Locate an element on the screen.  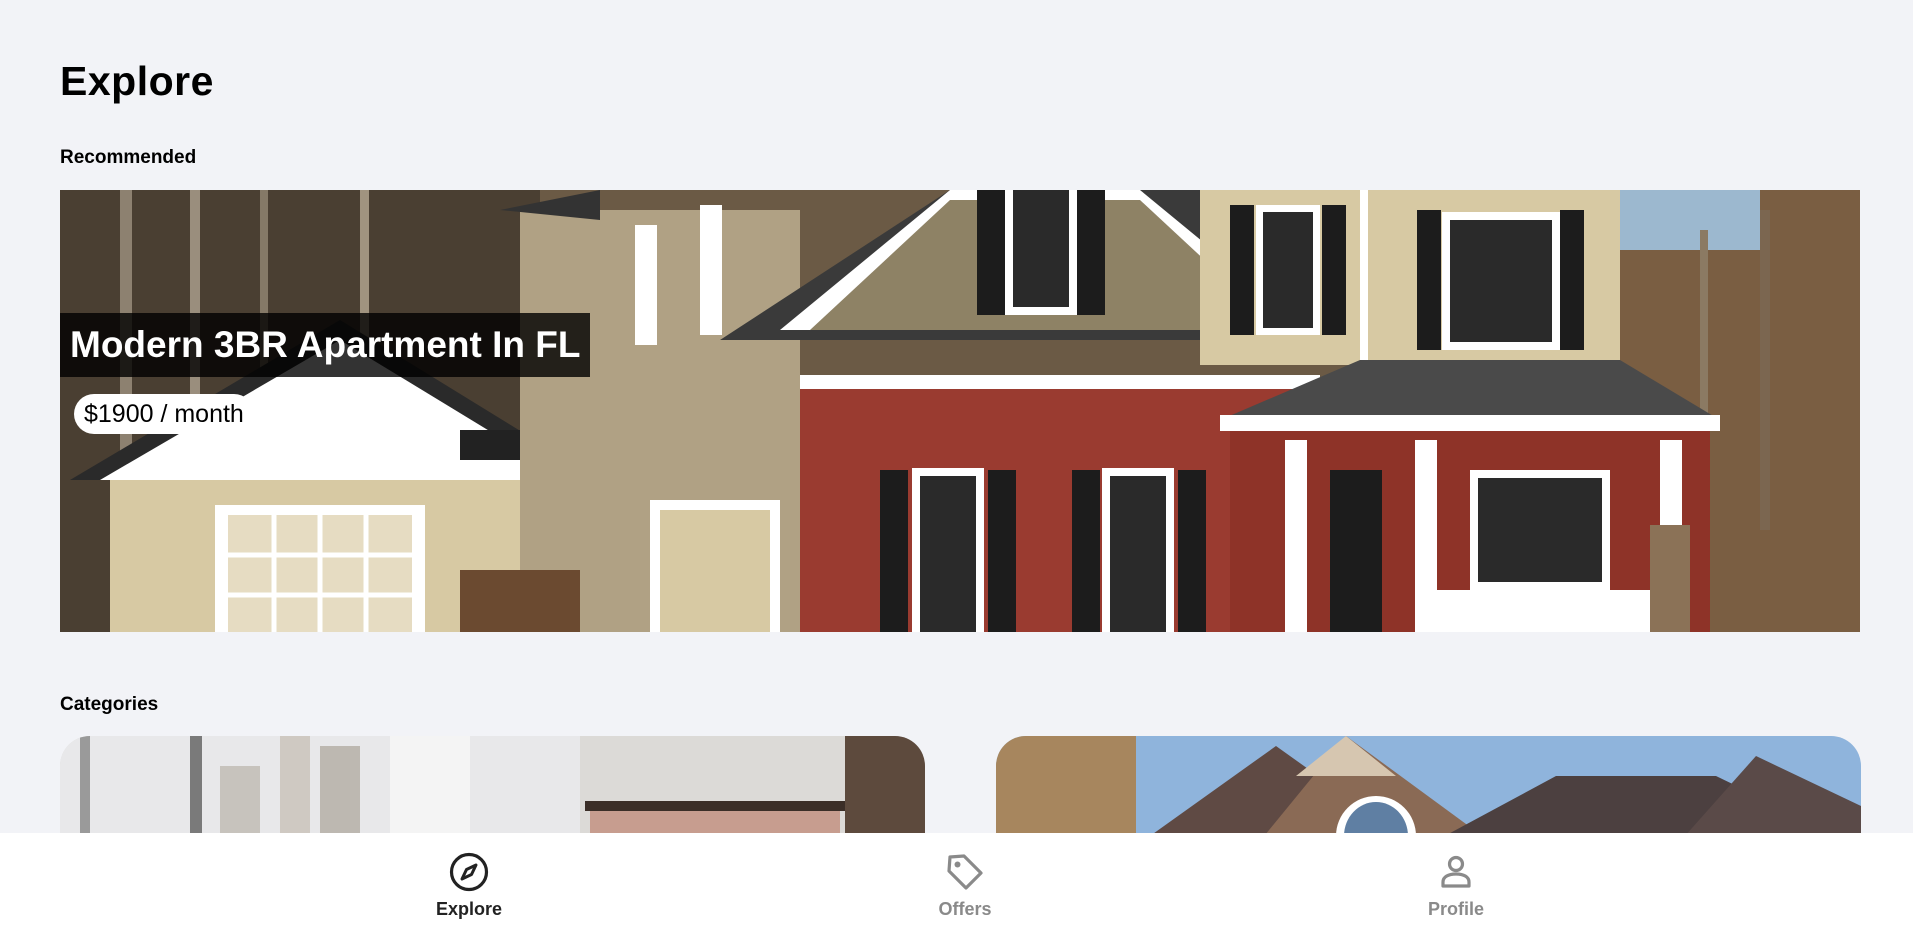
category-card-apartment is located at coordinates (492, 791).